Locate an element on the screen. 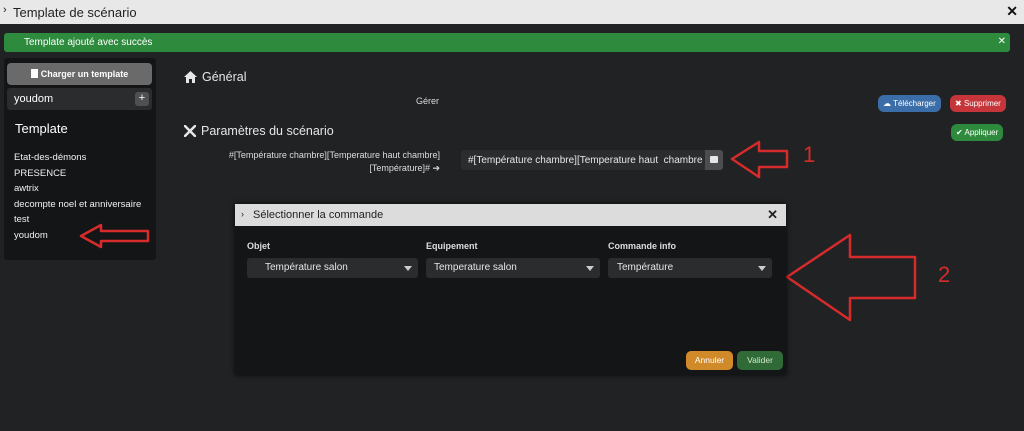 The width and height of the screenshot is (1024, 431). equipment-select: Temperature salon is located at coordinates (513, 268).